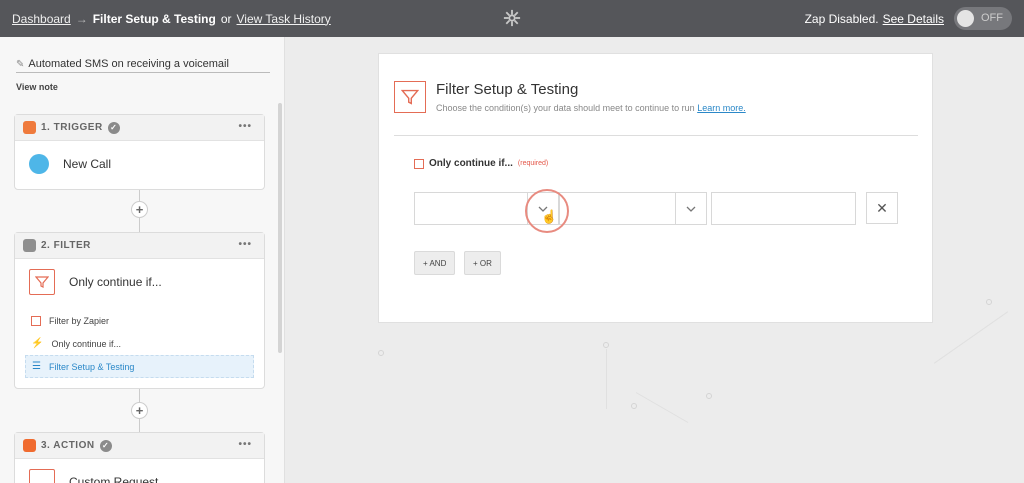 The image size is (1024, 483). I want to click on subitem-label: Filter by Zapier, so click(79, 320).